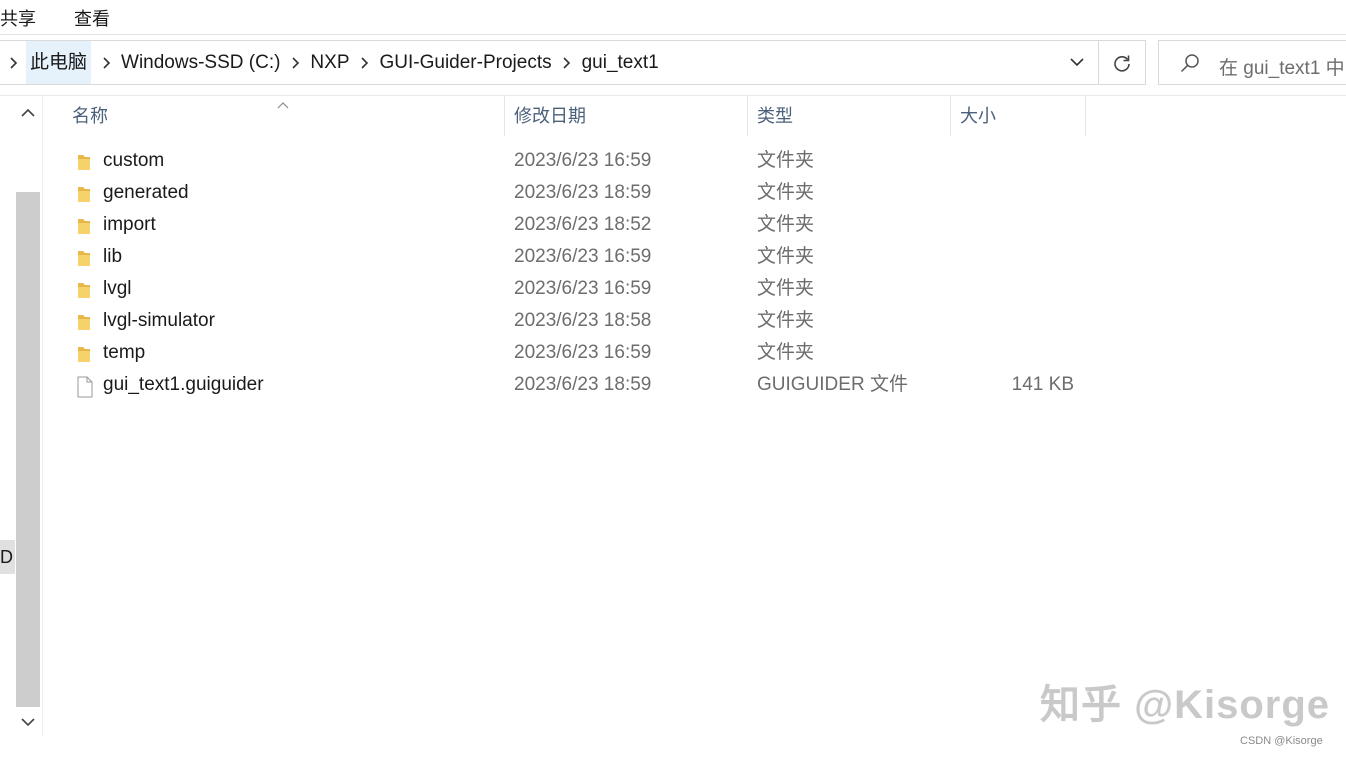 The height and width of the screenshot is (758, 1346). I want to click on list-item: import 2023/6/23 18:52 文件夹, so click(578, 225).